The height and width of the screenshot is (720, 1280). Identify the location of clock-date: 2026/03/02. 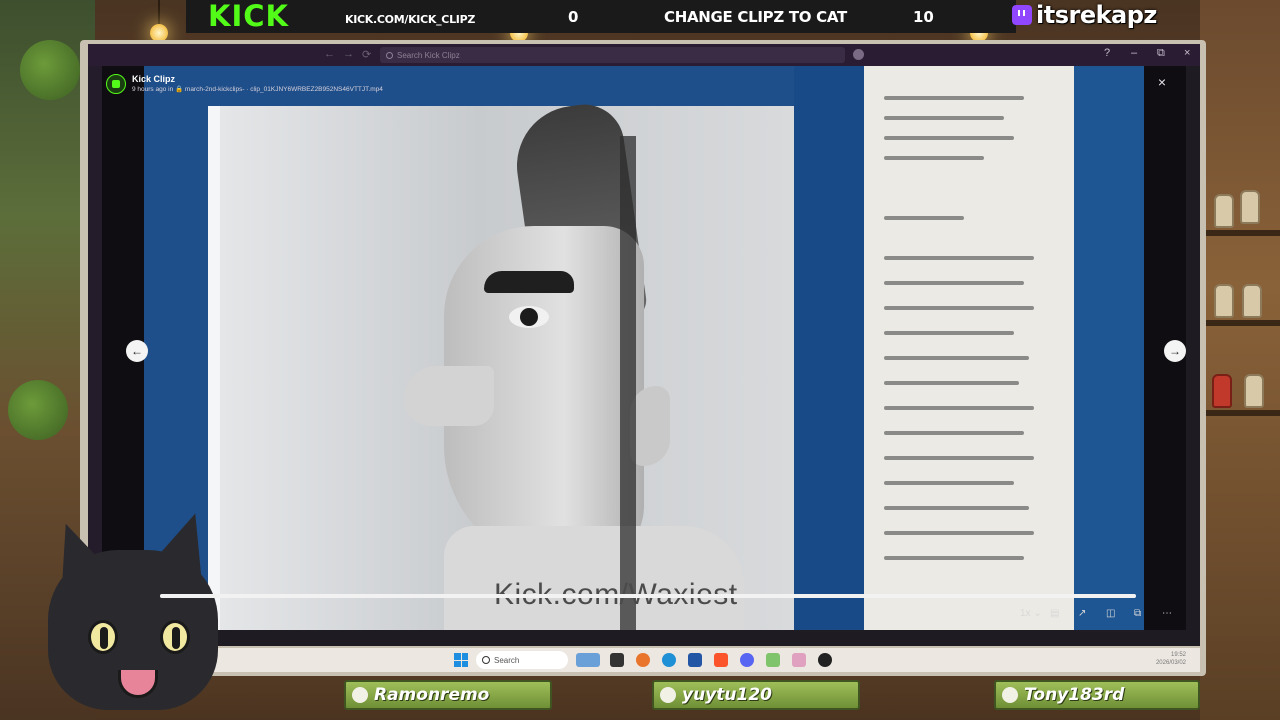
(1170, 663).